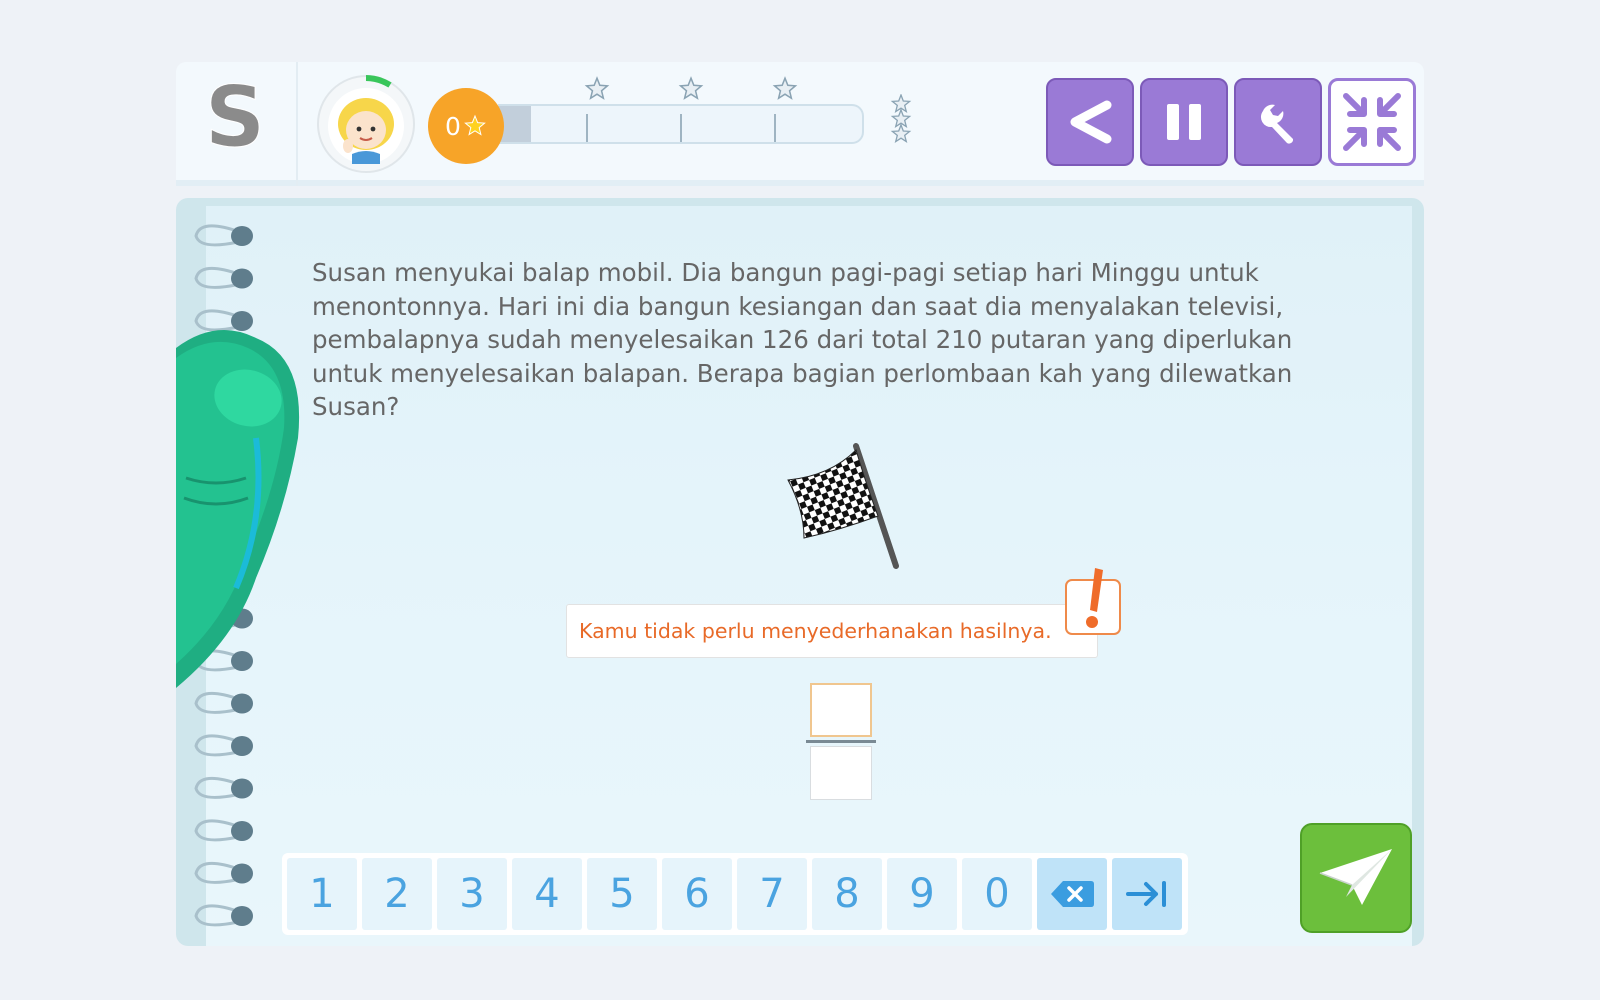 This screenshot has width=1600, height=1000. I want to click on key-1: 1, so click(322, 894).